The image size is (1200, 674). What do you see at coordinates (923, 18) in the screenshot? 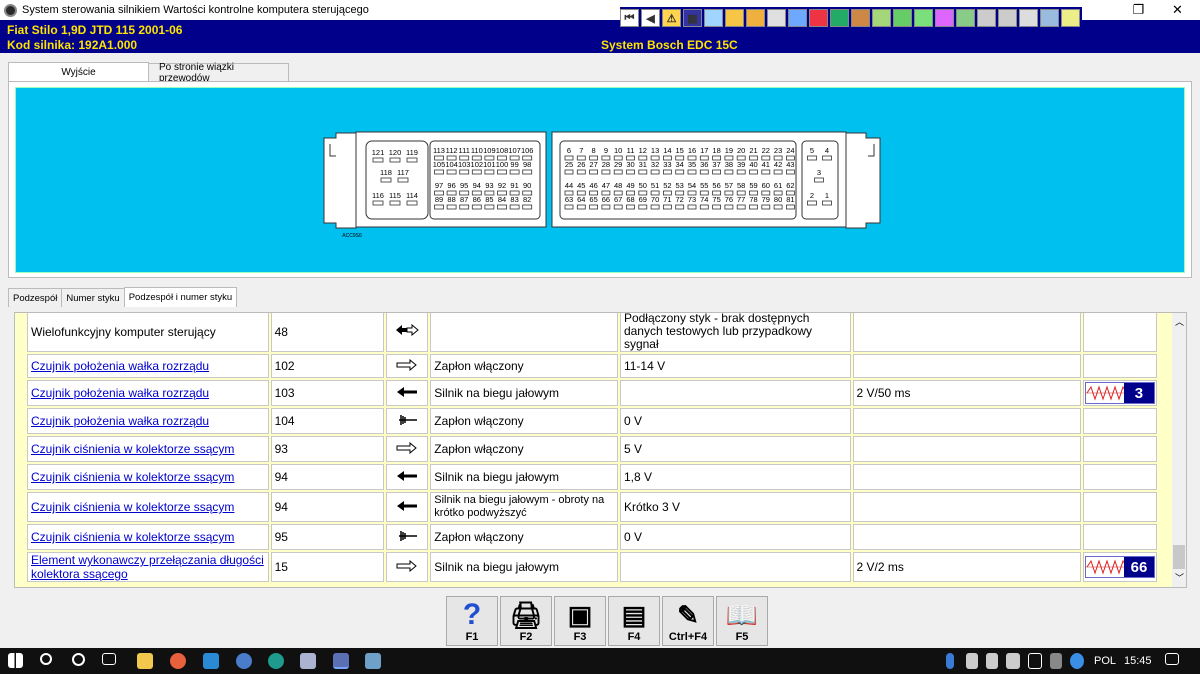
I see `screen-icon` at bounding box center [923, 18].